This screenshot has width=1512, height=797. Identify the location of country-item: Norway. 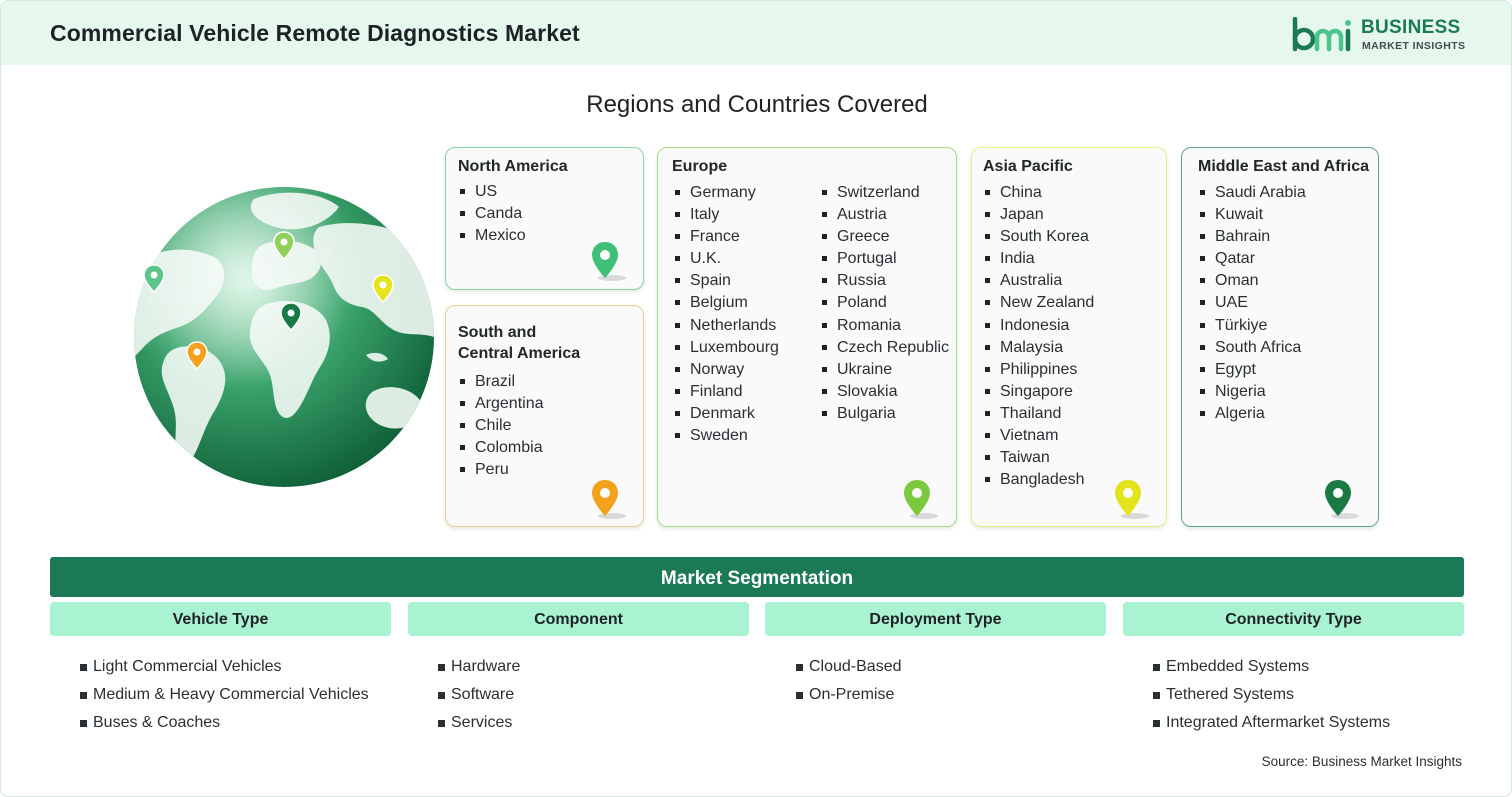
(726, 370).